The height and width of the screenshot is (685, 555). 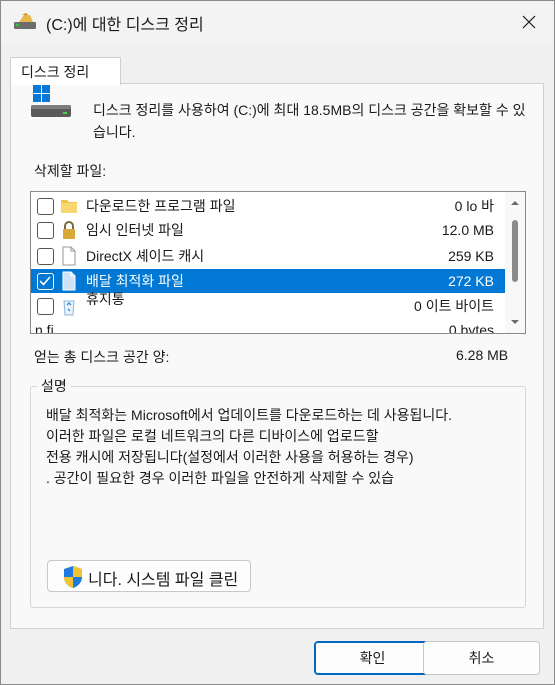 What do you see at coordinates (125, 25) in the screenshot?
I see `window-title: (C:)에 대한 디스크 정리` at bounding box center [125, 25].